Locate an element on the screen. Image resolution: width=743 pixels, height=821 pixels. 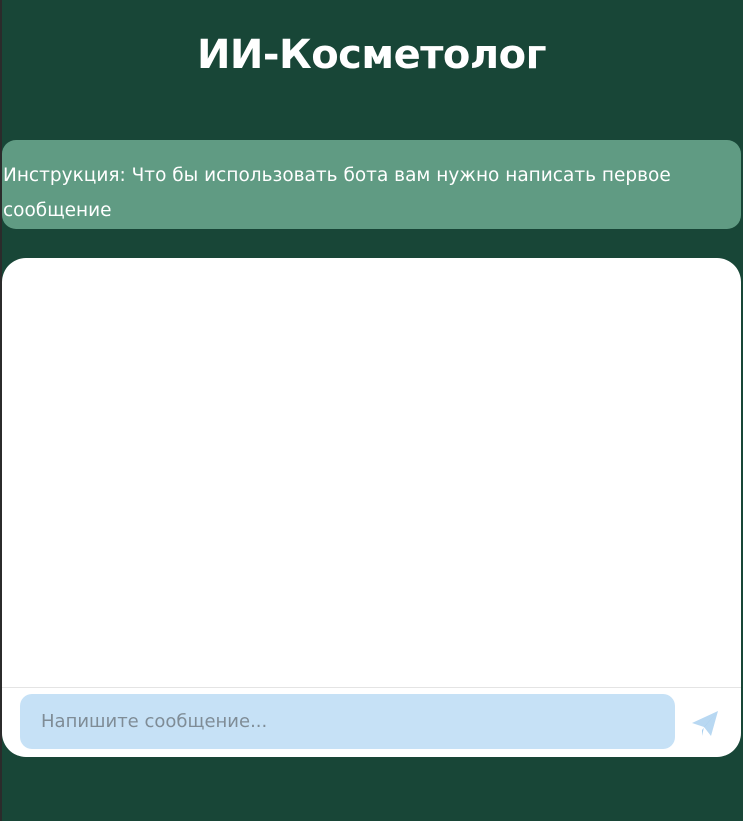
chat-input-divider is located at coordinates (371, 687).